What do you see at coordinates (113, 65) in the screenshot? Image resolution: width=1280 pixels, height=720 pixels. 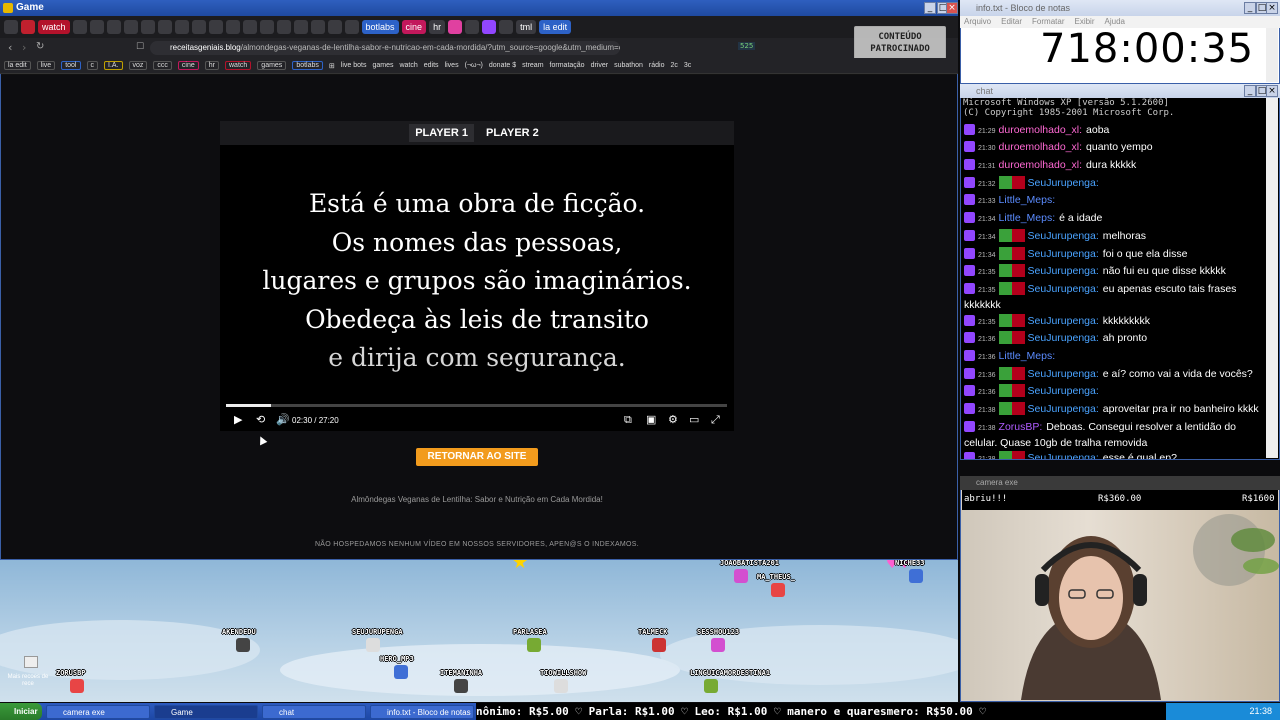 I see `bookmark-item: I.A.` at bounding box center [113, 65].